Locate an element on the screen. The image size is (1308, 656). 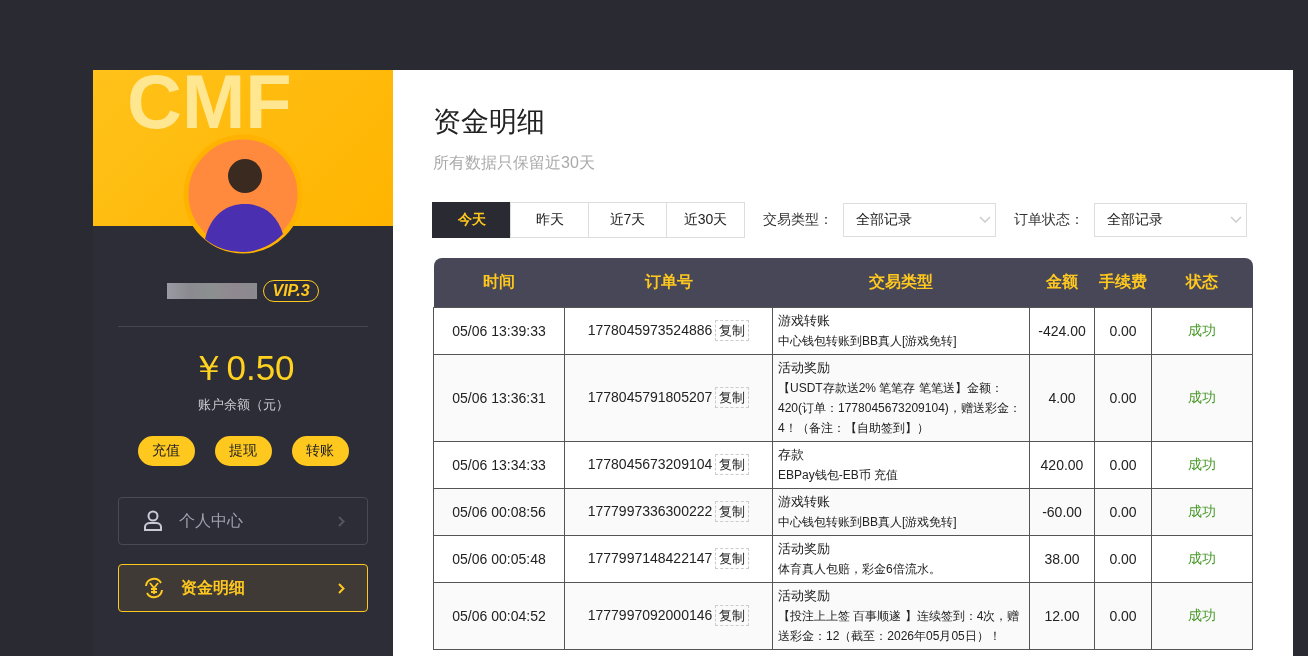
column-header: 手续费 is located at coordinates (1123, 283).